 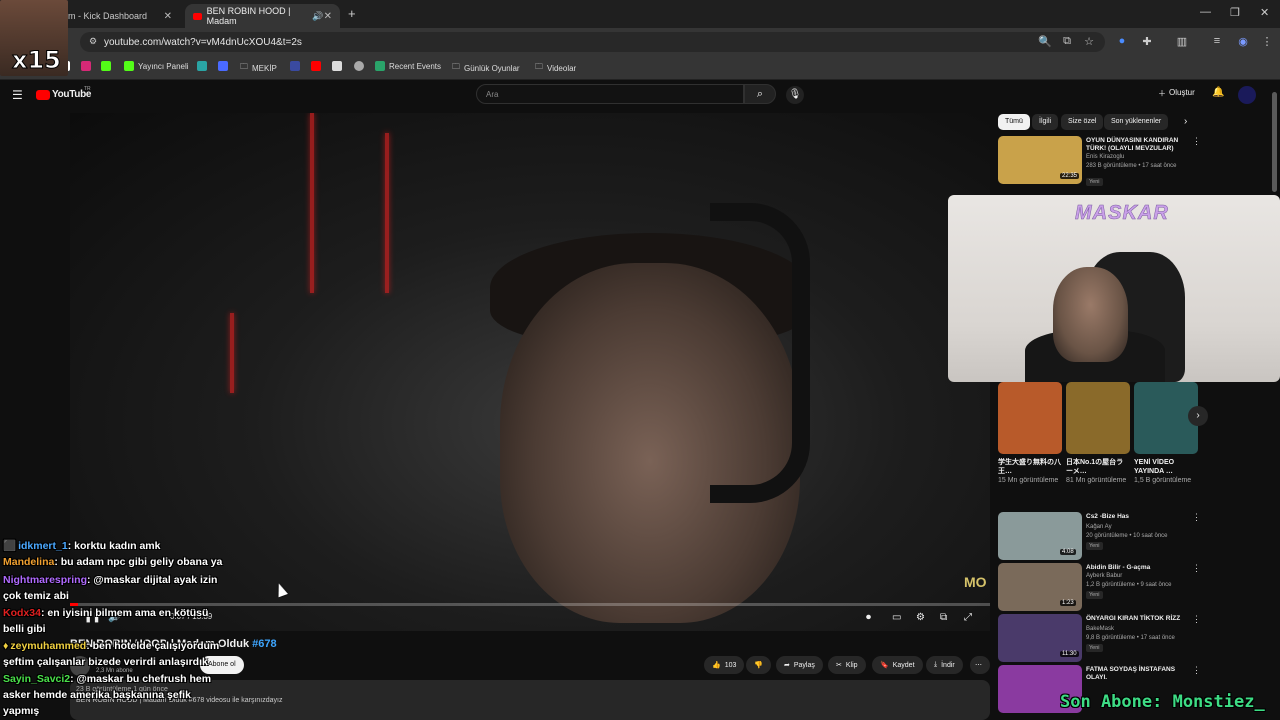 What do you see at coordinates (106, 66) in the screenshot?
I see `bookmark-kick-icon` at bounding box center [106, 66].